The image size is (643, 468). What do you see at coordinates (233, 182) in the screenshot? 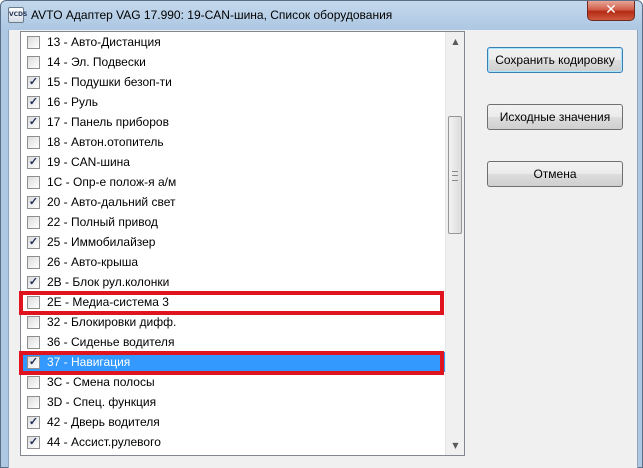
I see `list-item: 1C - Опр-е полож-я а/м` at bounding box center [233, 182].